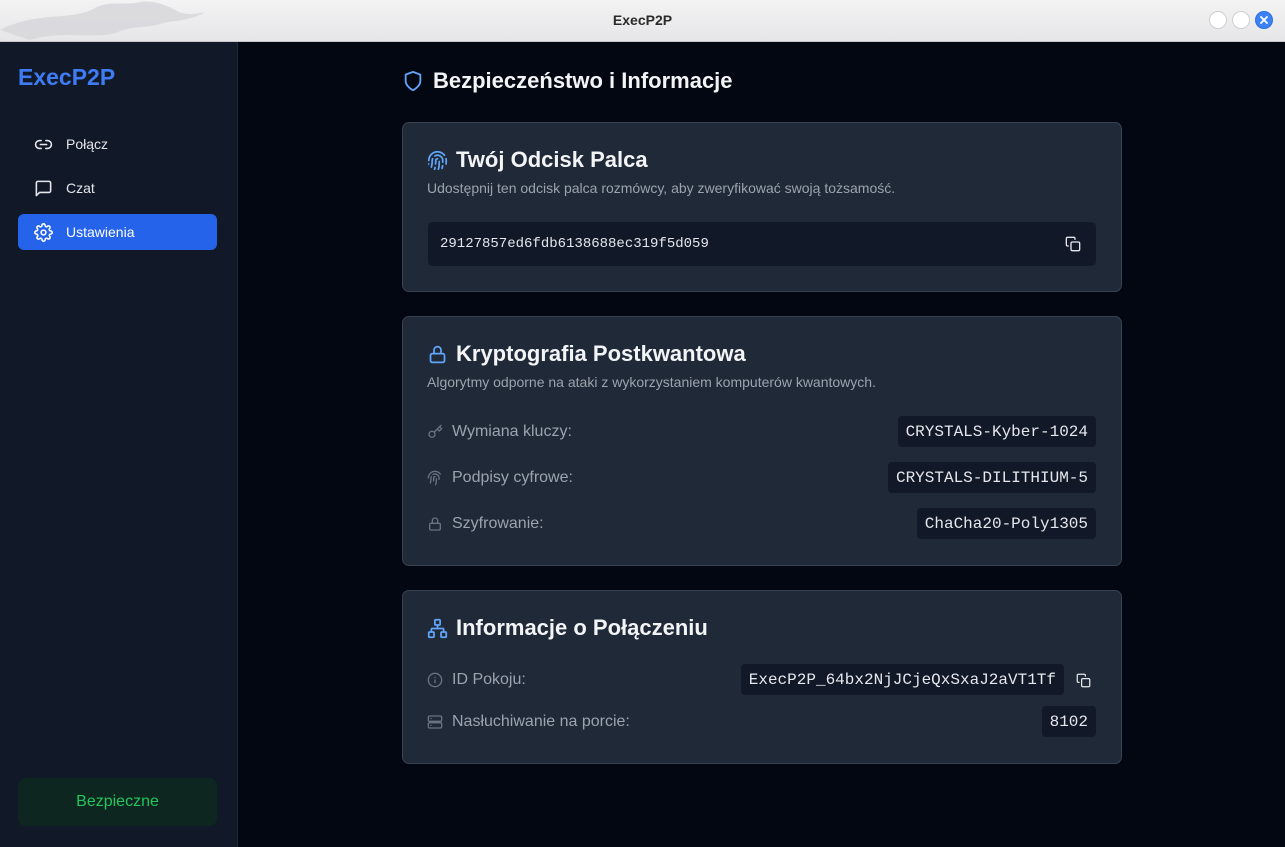 Image resolution: width=1285 pixels, height=847 pixels. Describe the element at coordinates (996, 431) in the screenshot. I see `pqc-row-value: CRYSTALS-Kyber-1024` at that location.